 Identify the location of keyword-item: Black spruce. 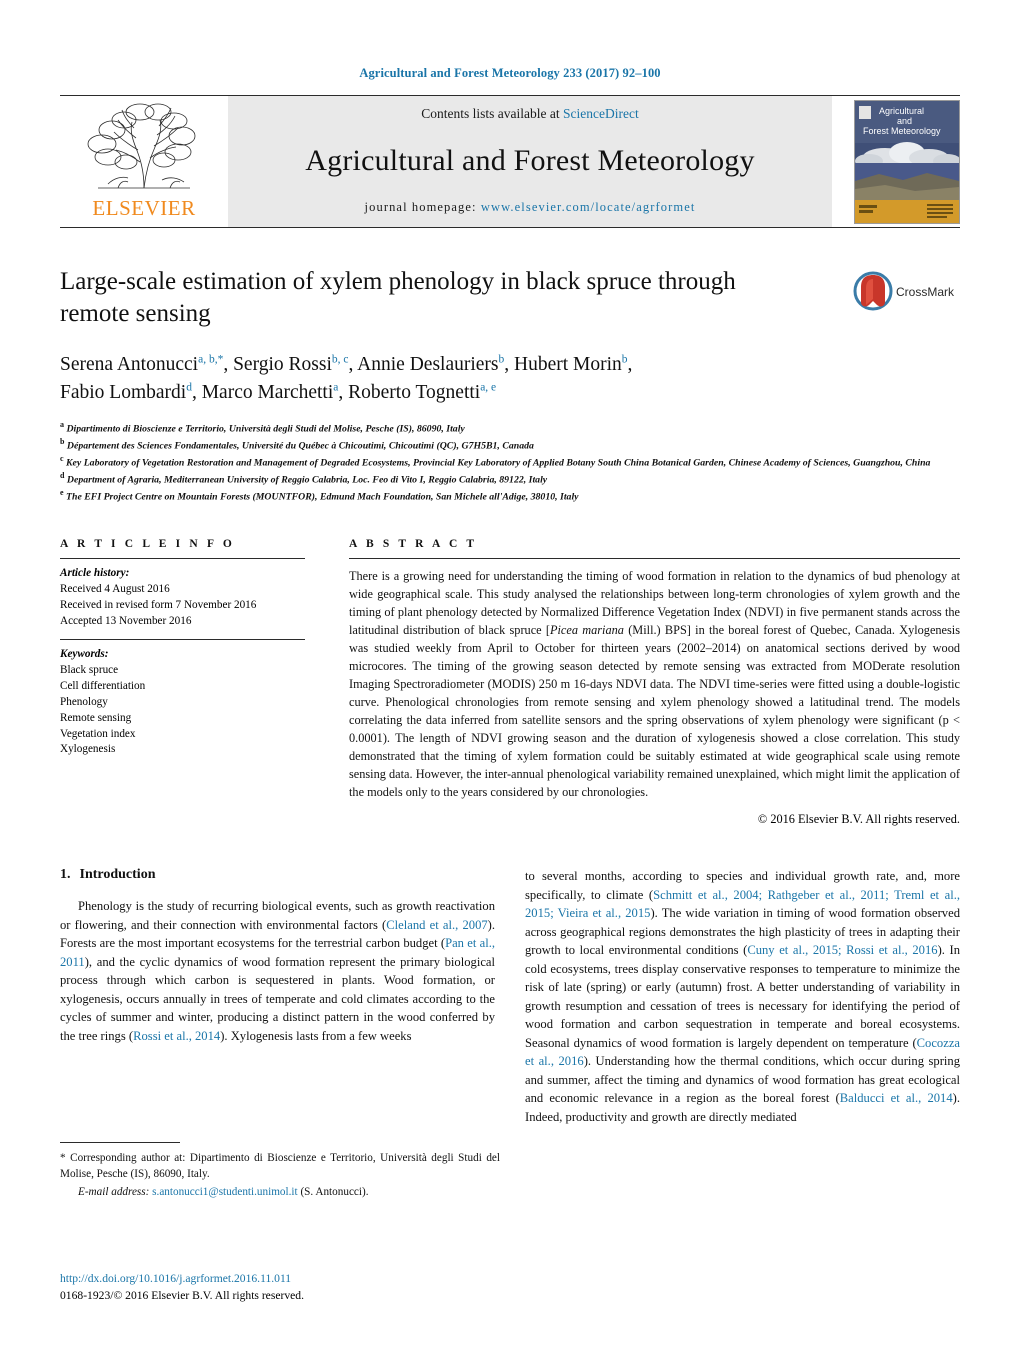
(89, 669).